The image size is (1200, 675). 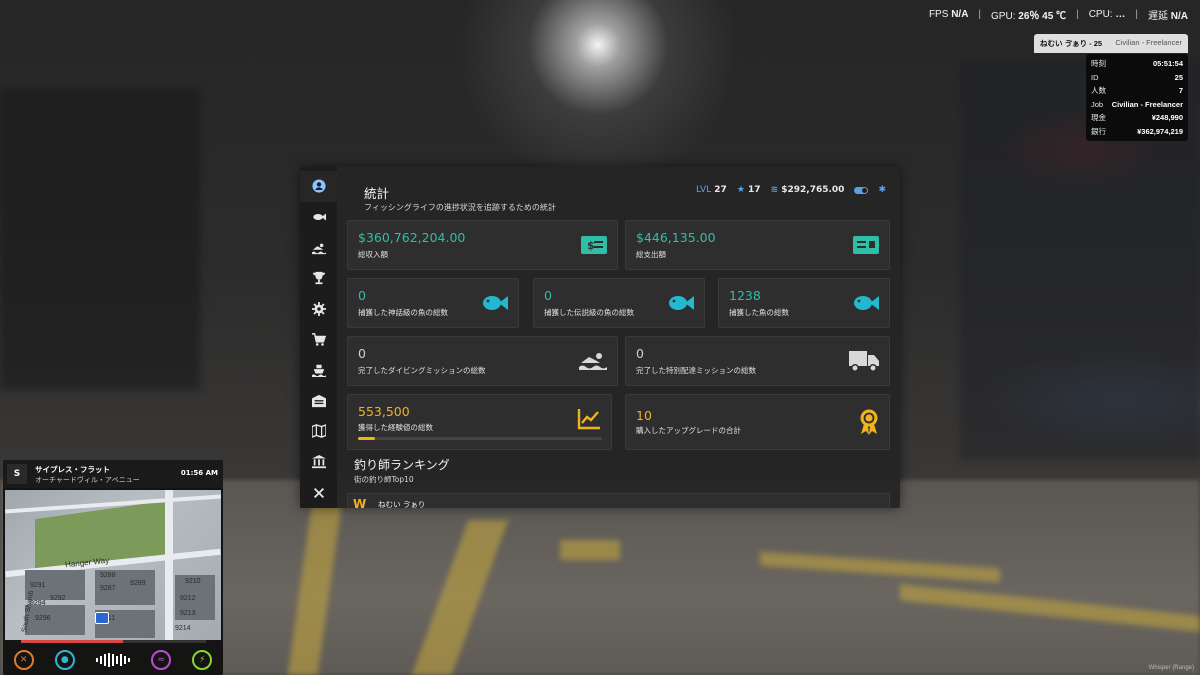 I want to click on bank-icon, so click(x=318, y=462).